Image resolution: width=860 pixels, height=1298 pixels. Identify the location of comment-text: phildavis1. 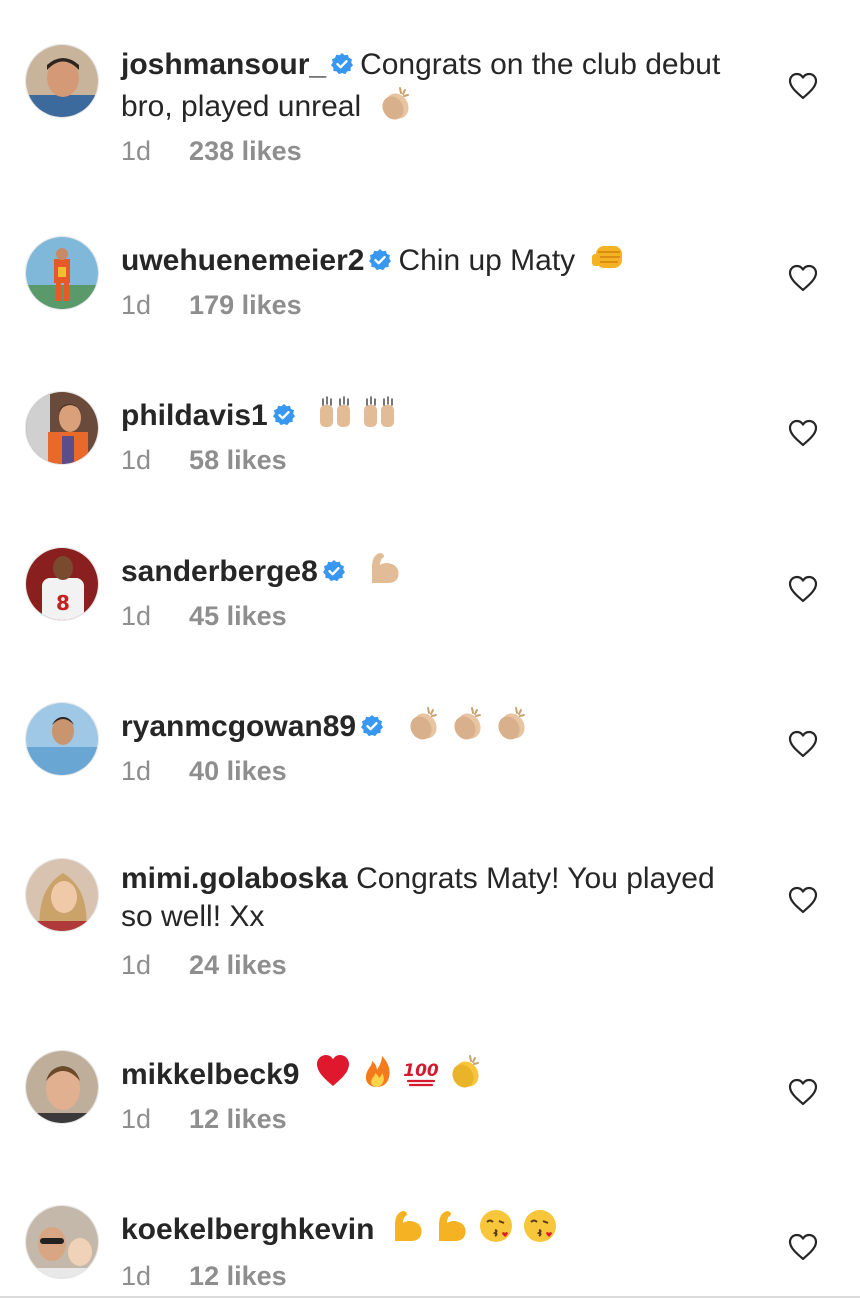
(431, 414).